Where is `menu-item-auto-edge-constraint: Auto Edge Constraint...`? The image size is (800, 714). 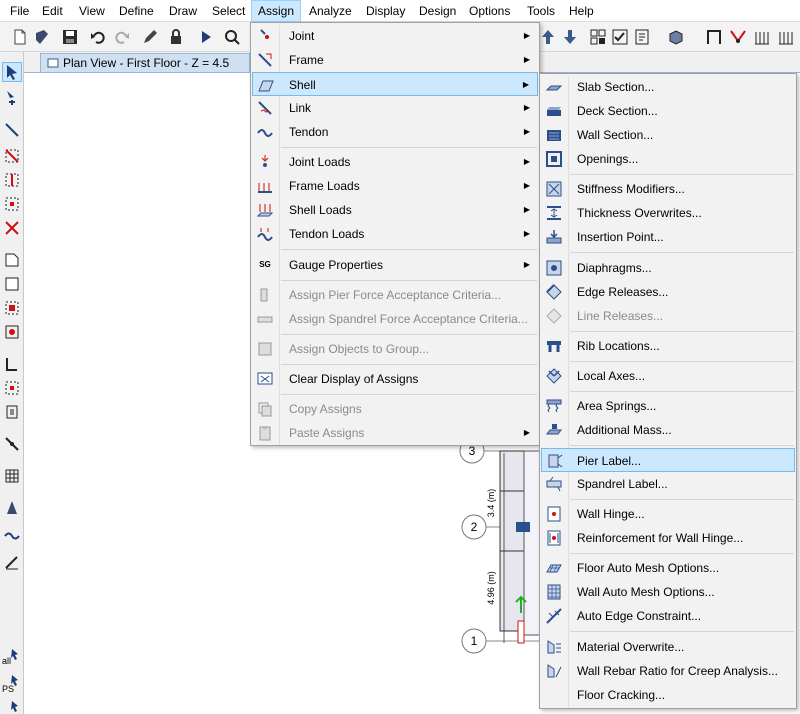
menu-item-auto-edge-constraint: Auto Edge Constraint... is located at coordinates (668, 616).